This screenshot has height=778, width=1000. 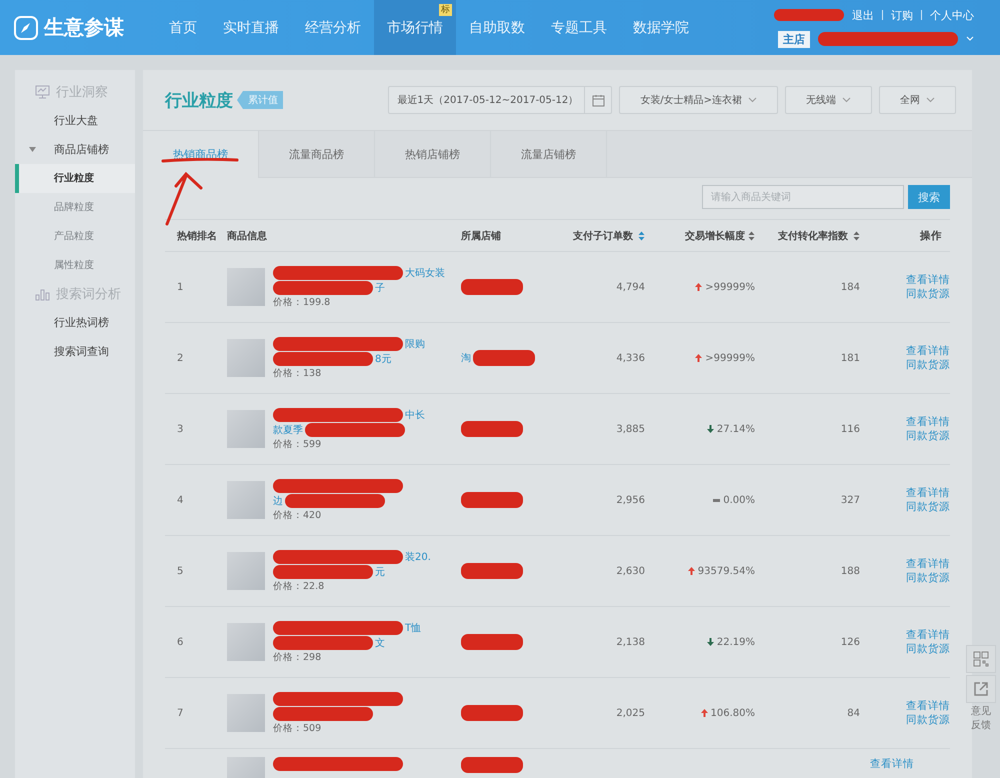 I want to click on product-title-fragment: 装20., so click(x=418, y=557).